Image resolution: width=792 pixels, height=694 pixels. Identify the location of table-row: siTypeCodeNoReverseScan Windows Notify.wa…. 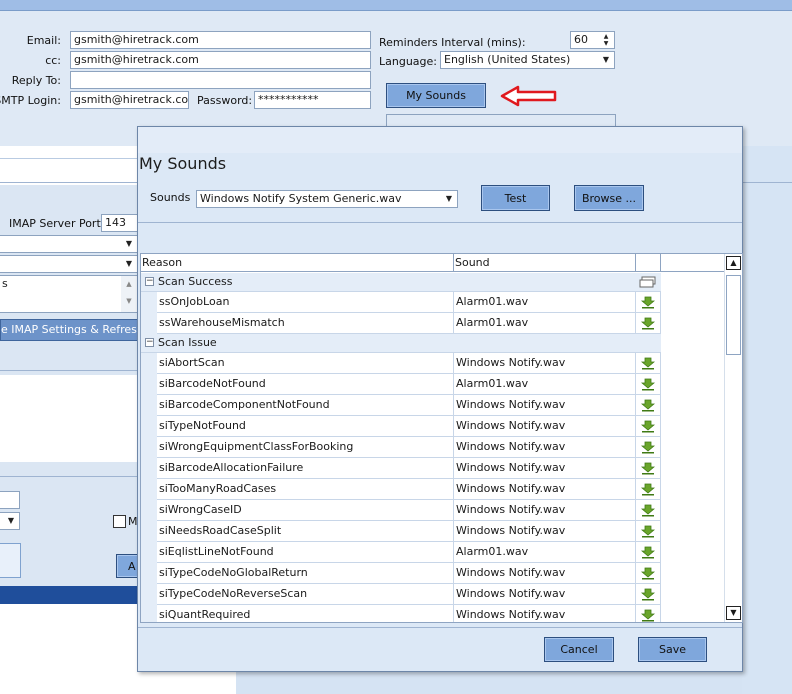
(401, 594).